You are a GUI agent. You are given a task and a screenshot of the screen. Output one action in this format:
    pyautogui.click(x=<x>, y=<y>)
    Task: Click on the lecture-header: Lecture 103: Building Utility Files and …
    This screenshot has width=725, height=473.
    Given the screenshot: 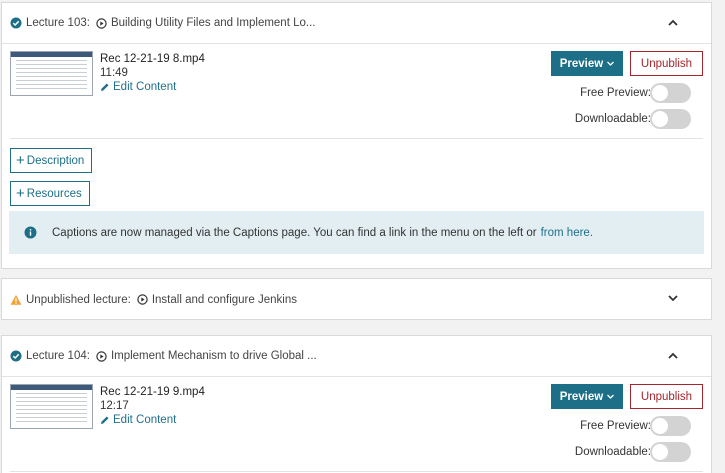 What is the action you would take?
    pyautogui.click(x=356, y=23)
    